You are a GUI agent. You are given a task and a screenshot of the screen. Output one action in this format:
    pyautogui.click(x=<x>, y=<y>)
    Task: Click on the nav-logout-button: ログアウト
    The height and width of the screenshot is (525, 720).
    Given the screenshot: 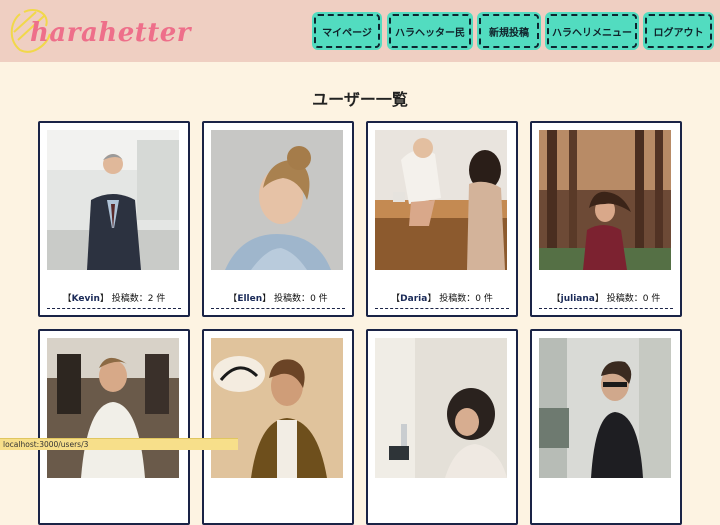 What is the action you would take?
    pyautogui.click(x=678, y=31)
    